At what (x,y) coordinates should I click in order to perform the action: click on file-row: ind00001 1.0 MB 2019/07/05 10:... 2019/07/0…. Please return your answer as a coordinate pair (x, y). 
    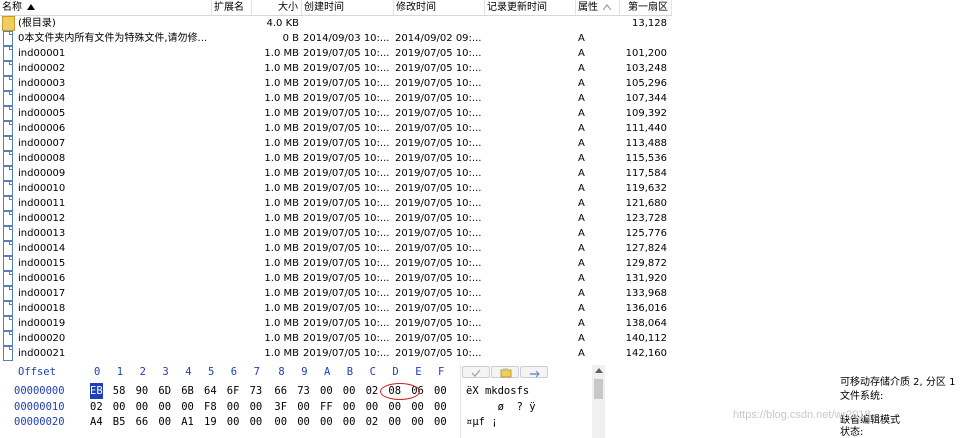
    Looking at the image, I should click on (336, 53).